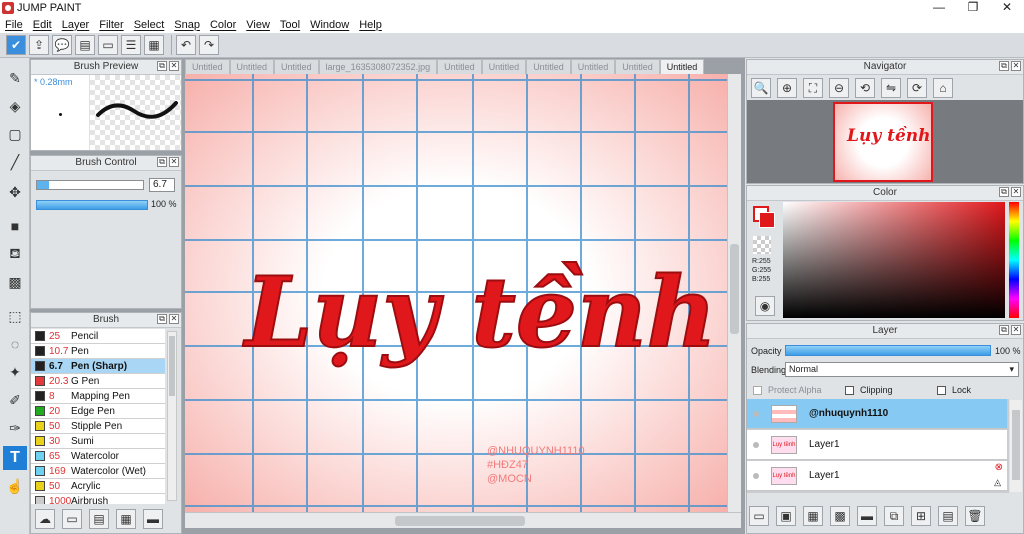 The height and width of the screenshot is (534, 1024). What do you see at coordinates (15, 372) in the screenshot?
I see `magic-wand-tool-icon: ✦` at bounding box center [15, 372].